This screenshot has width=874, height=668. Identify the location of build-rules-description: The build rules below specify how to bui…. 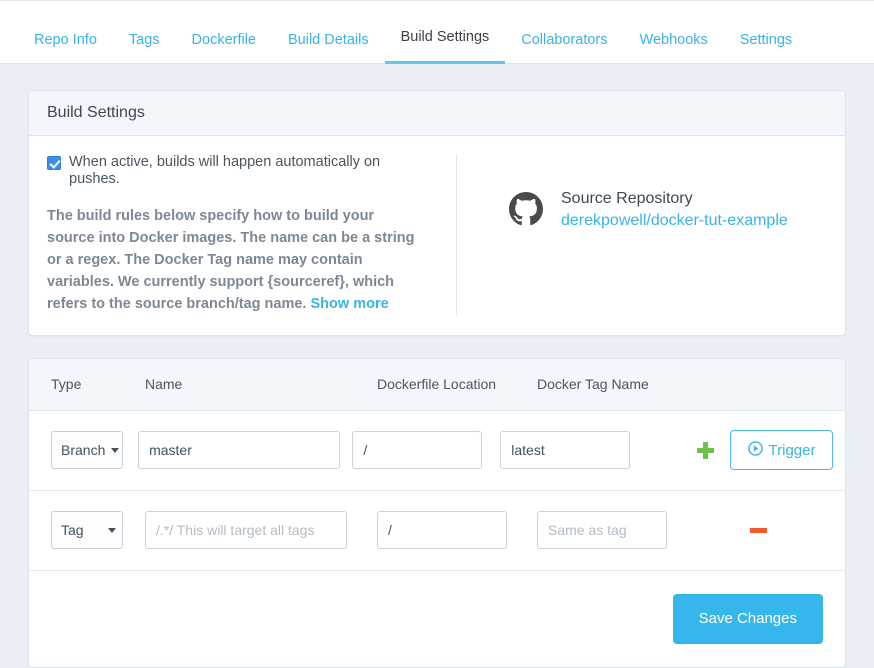
(234, 260).